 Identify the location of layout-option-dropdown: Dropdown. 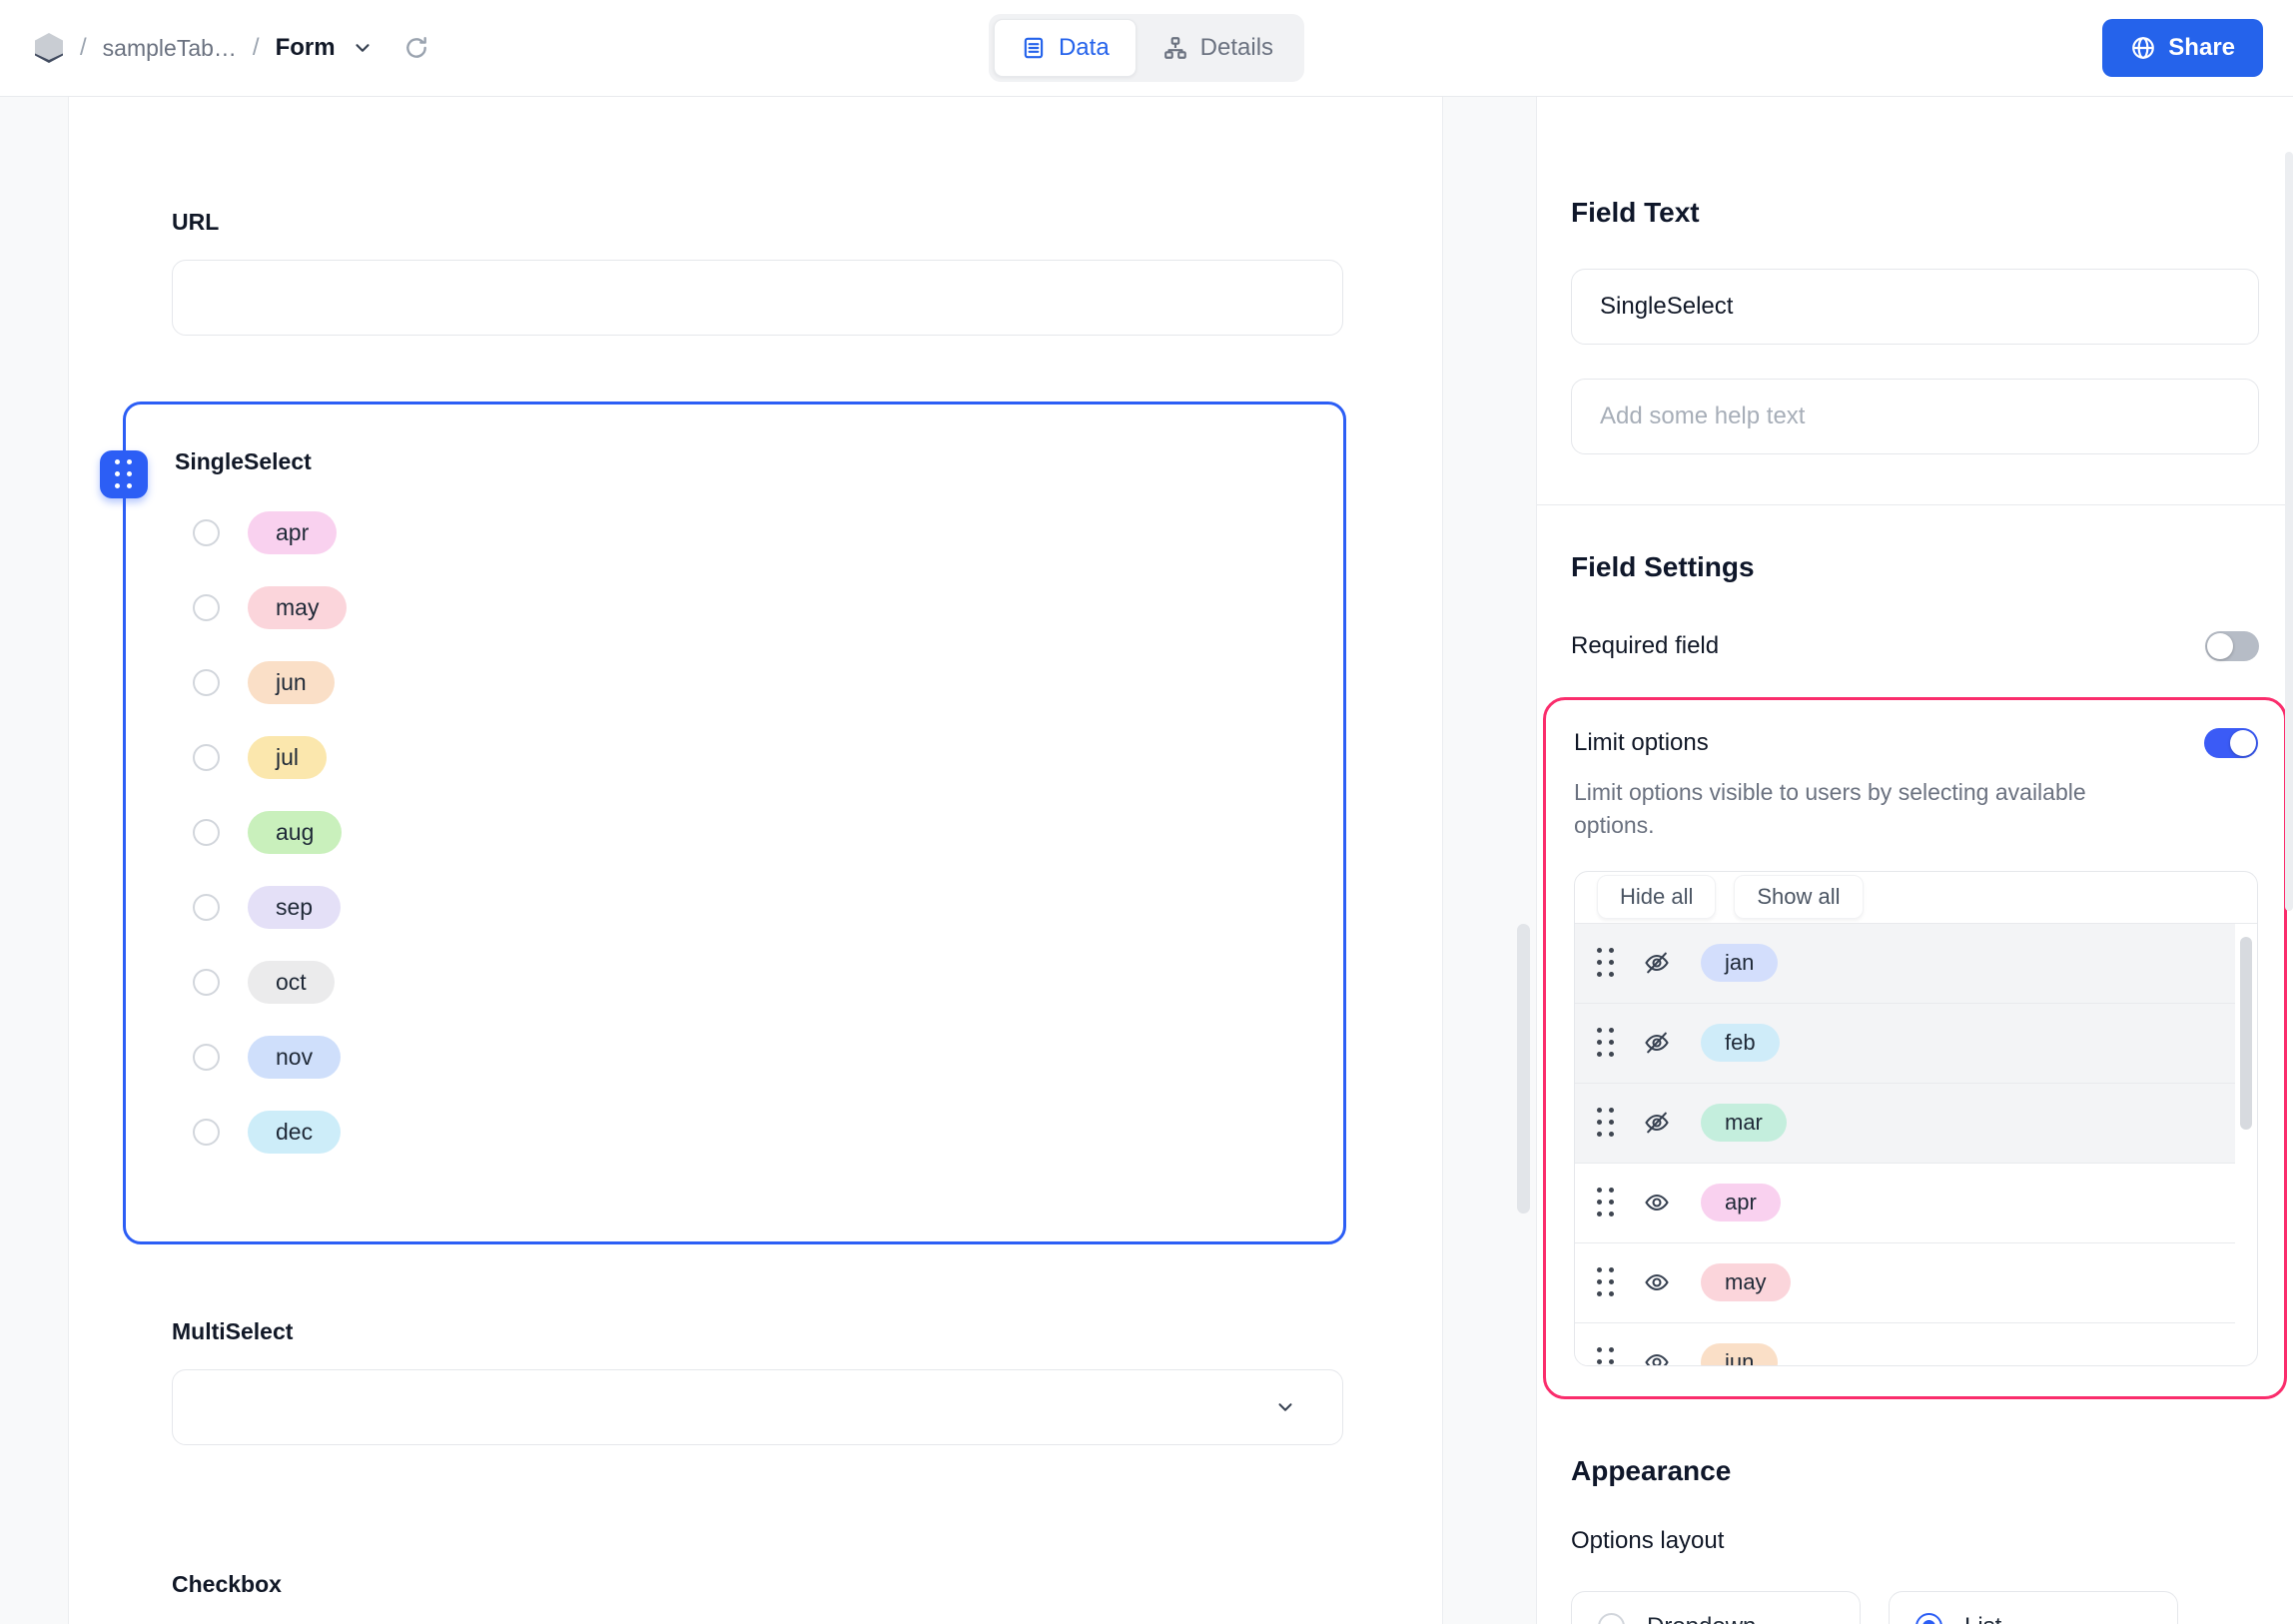
(1716, 1607).